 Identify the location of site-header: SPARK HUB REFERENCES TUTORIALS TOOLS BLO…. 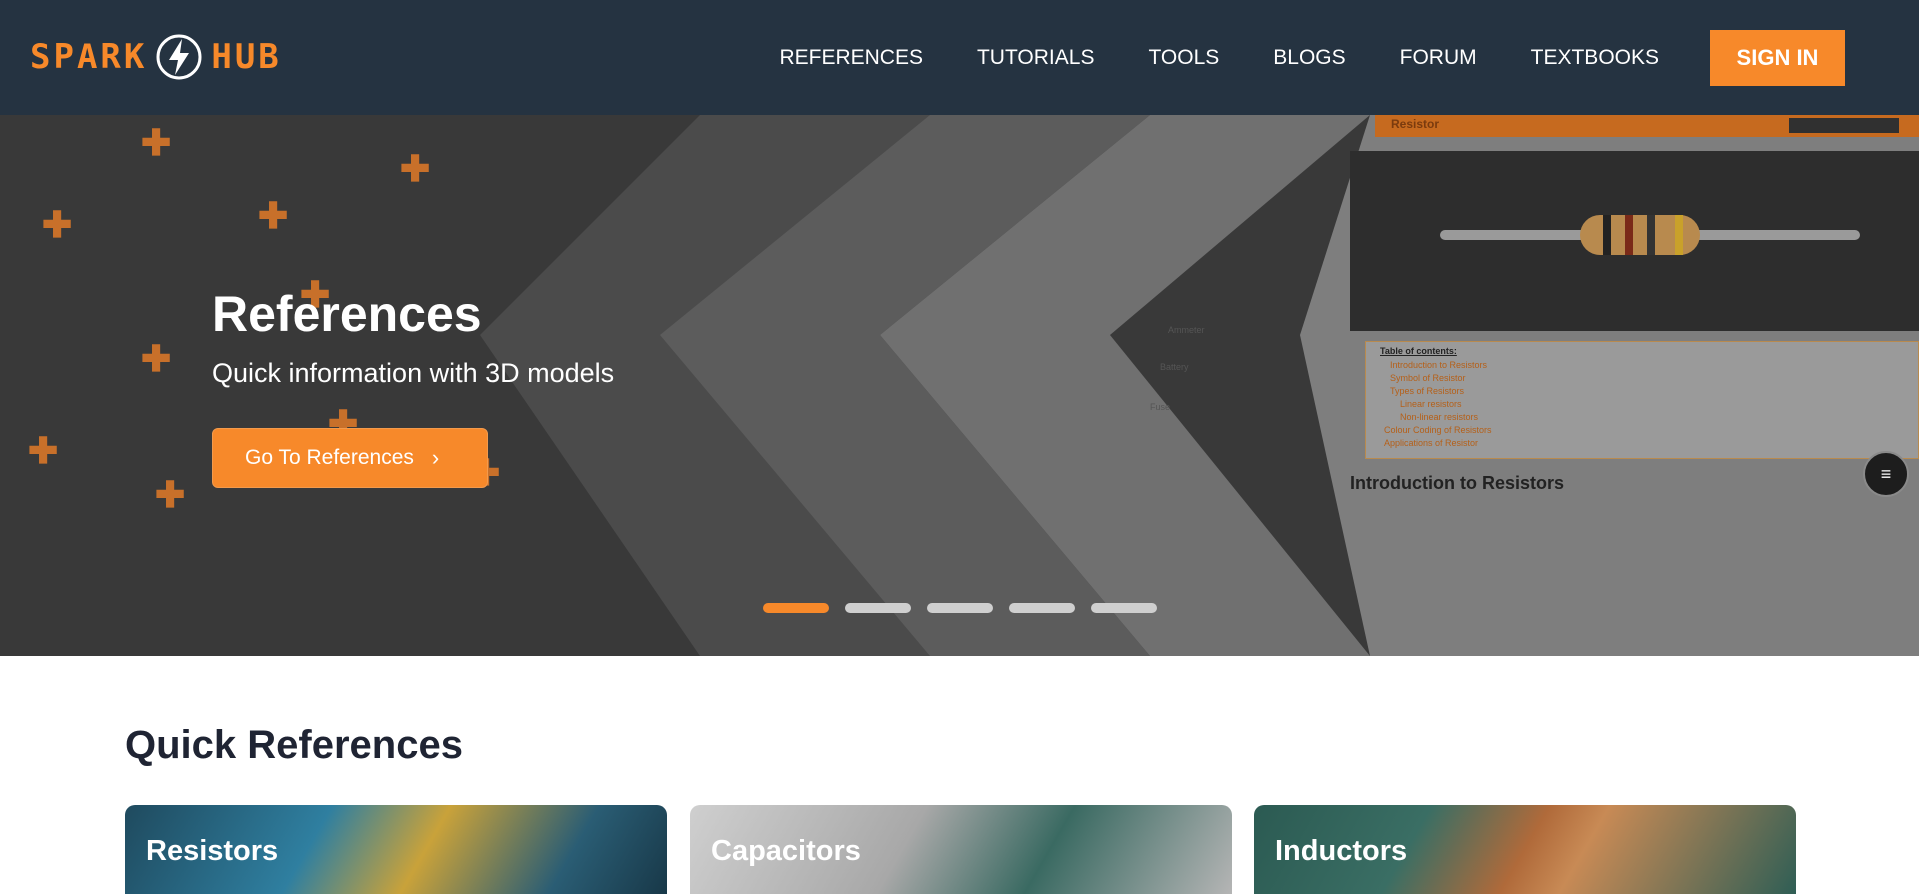
(959, 57).